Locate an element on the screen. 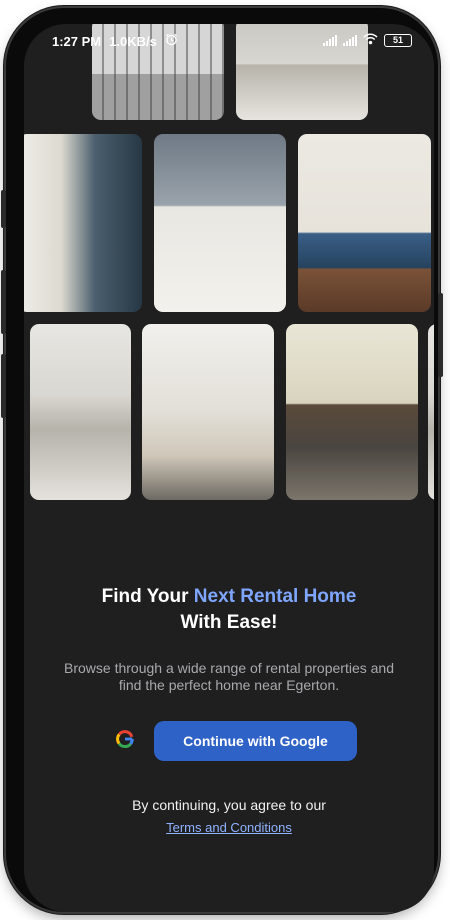  status-bar: 1:27 PM 1.0KB/s 51 is located at coordinates (229, 42).